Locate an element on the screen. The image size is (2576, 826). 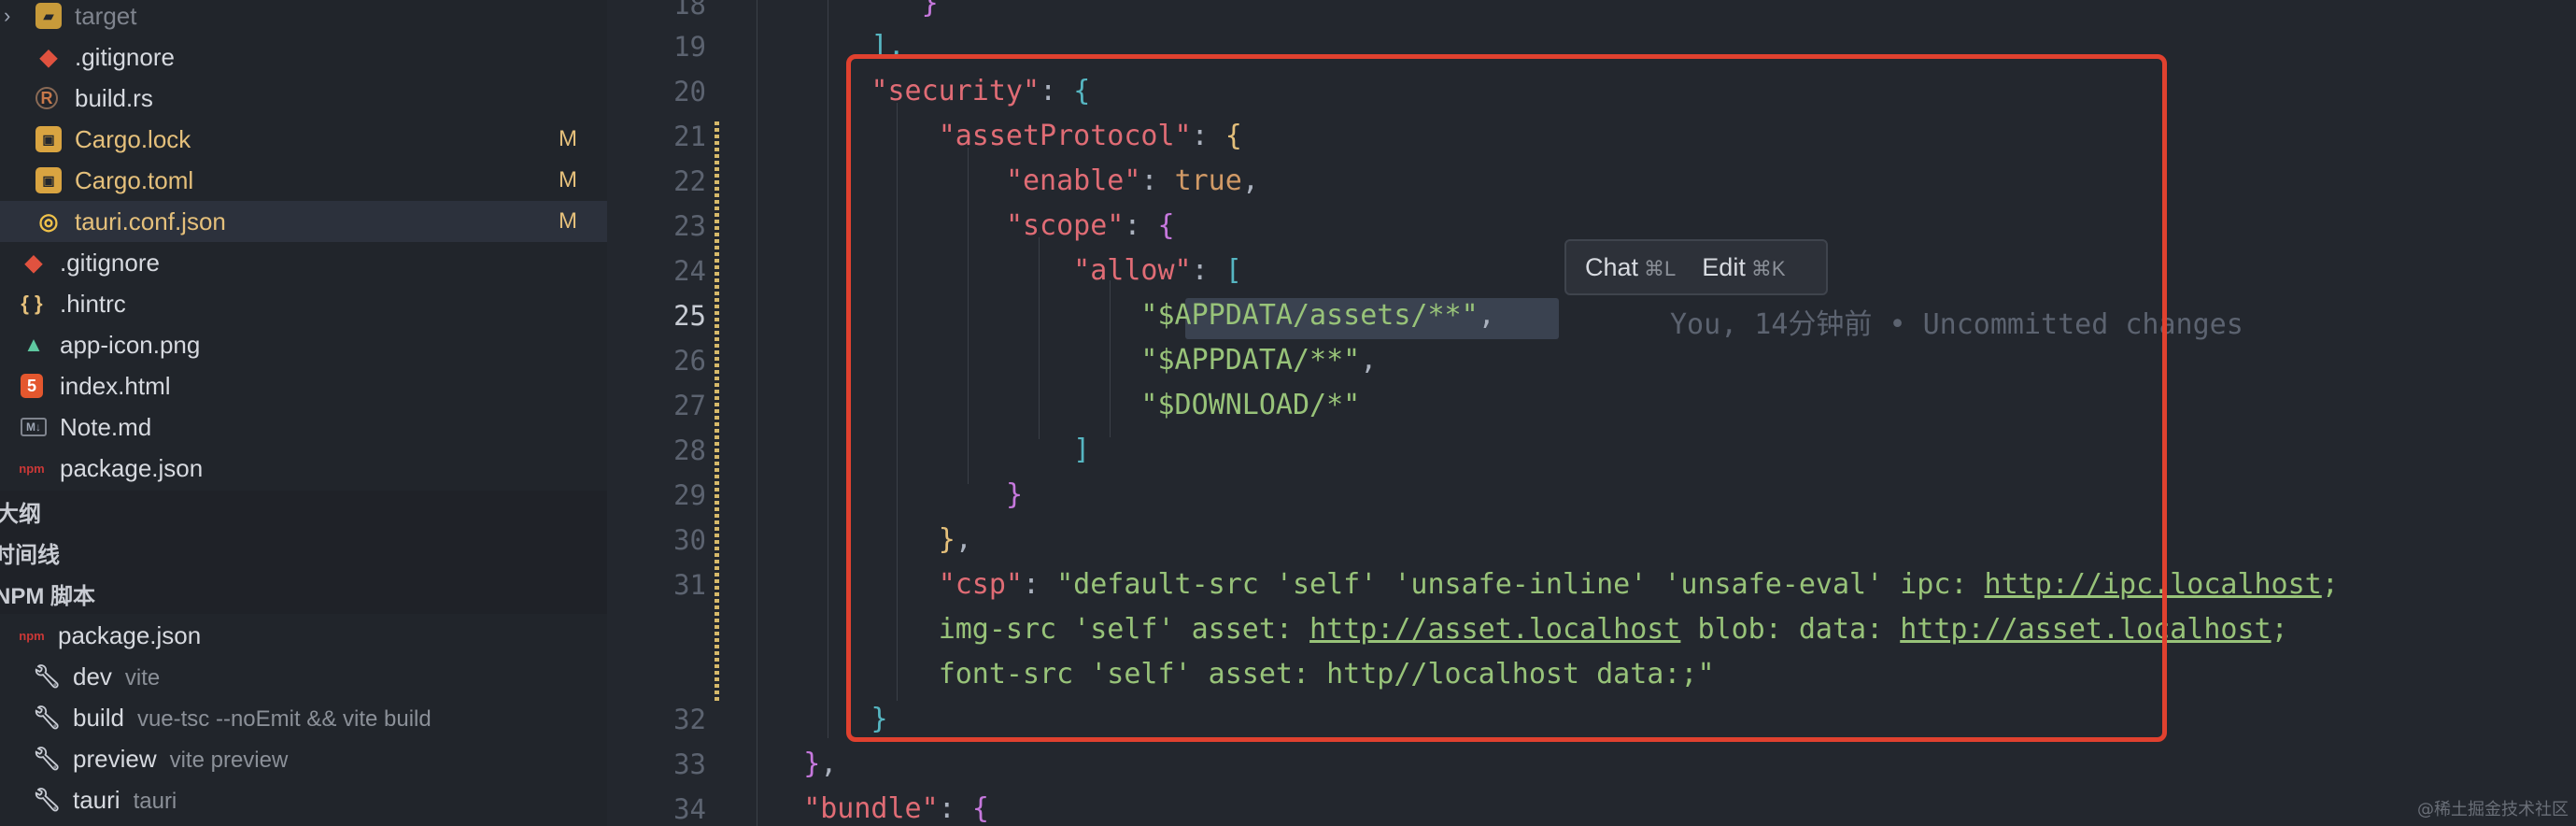
line-number: 26 is located at coordinates (689, 361).